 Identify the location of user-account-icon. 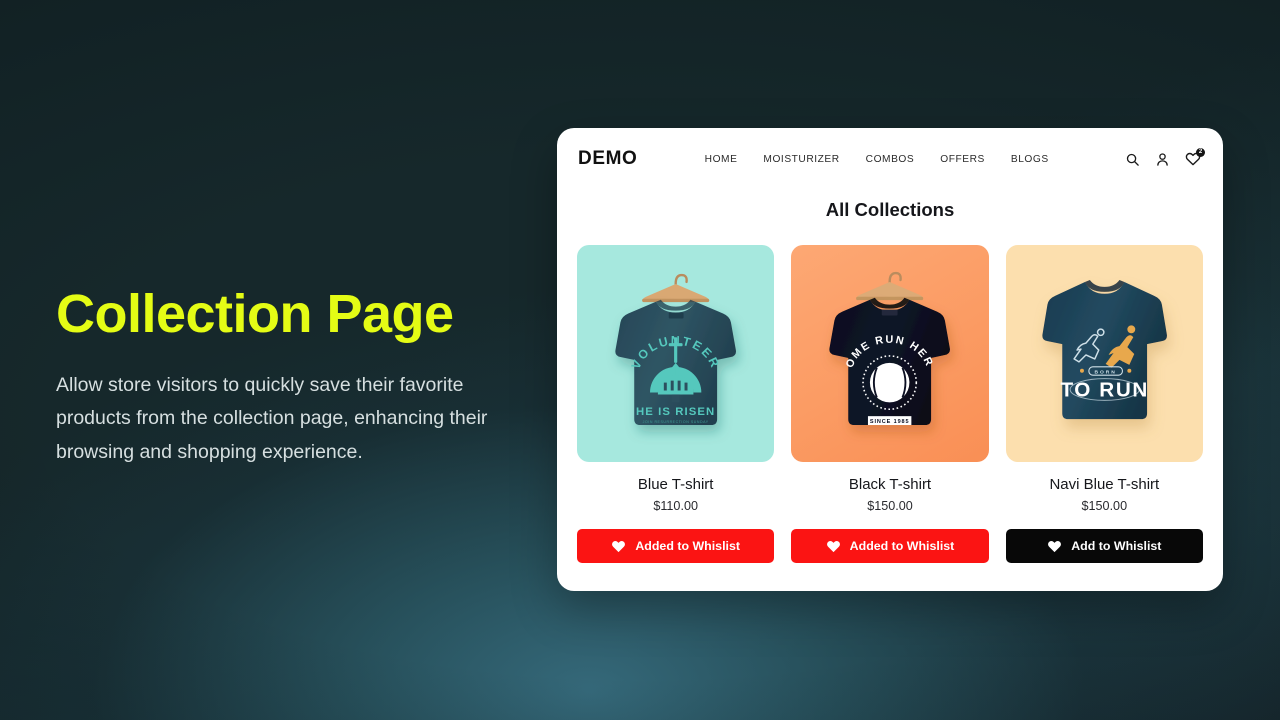
(1162, 159).